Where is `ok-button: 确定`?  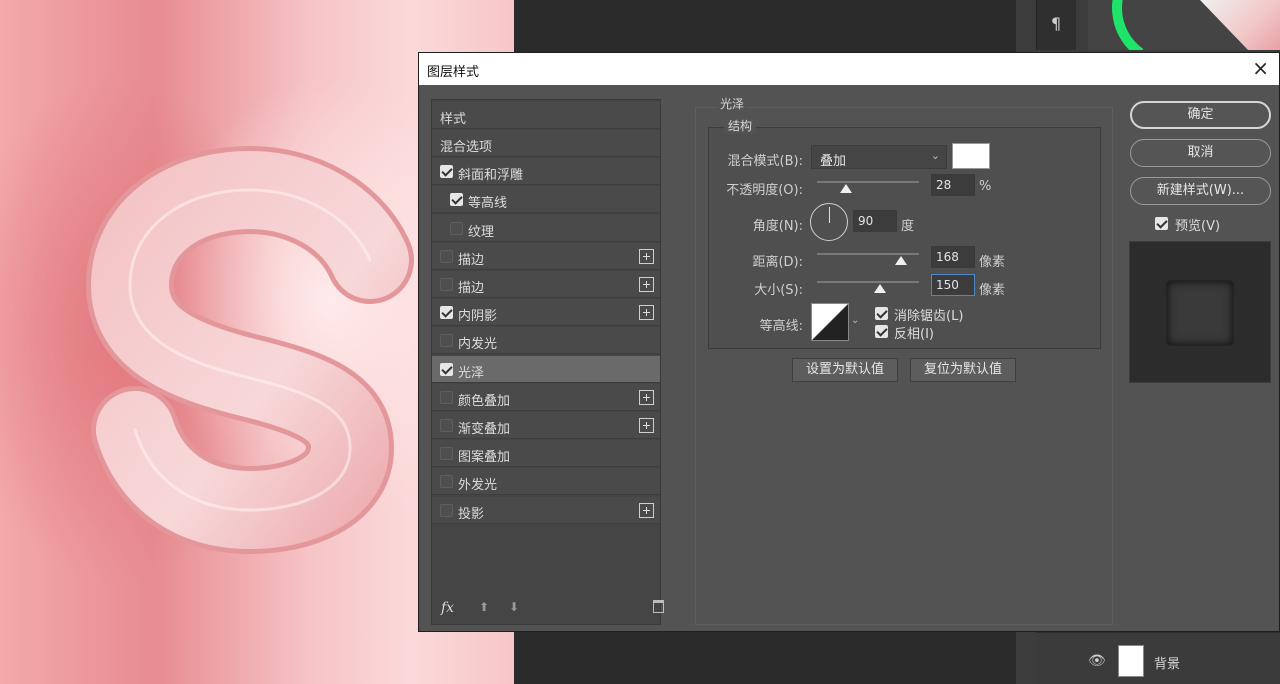 ok-button: 确定 is located at coordinates (1200, 115).